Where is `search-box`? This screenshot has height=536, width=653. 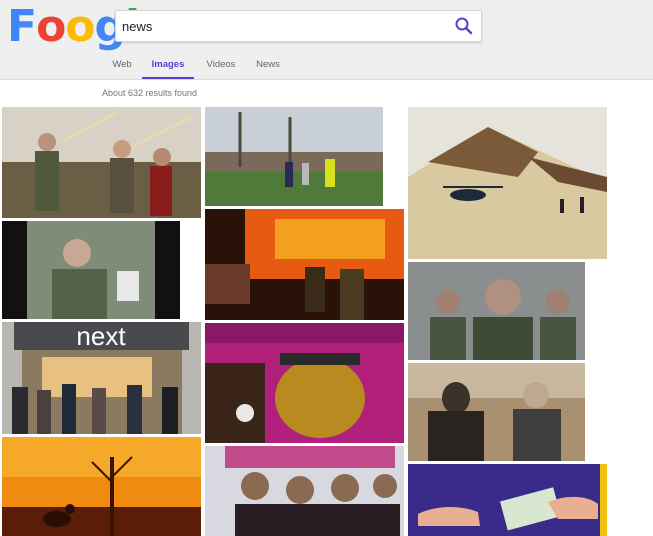 search-box is located at coordinates (298, 26).